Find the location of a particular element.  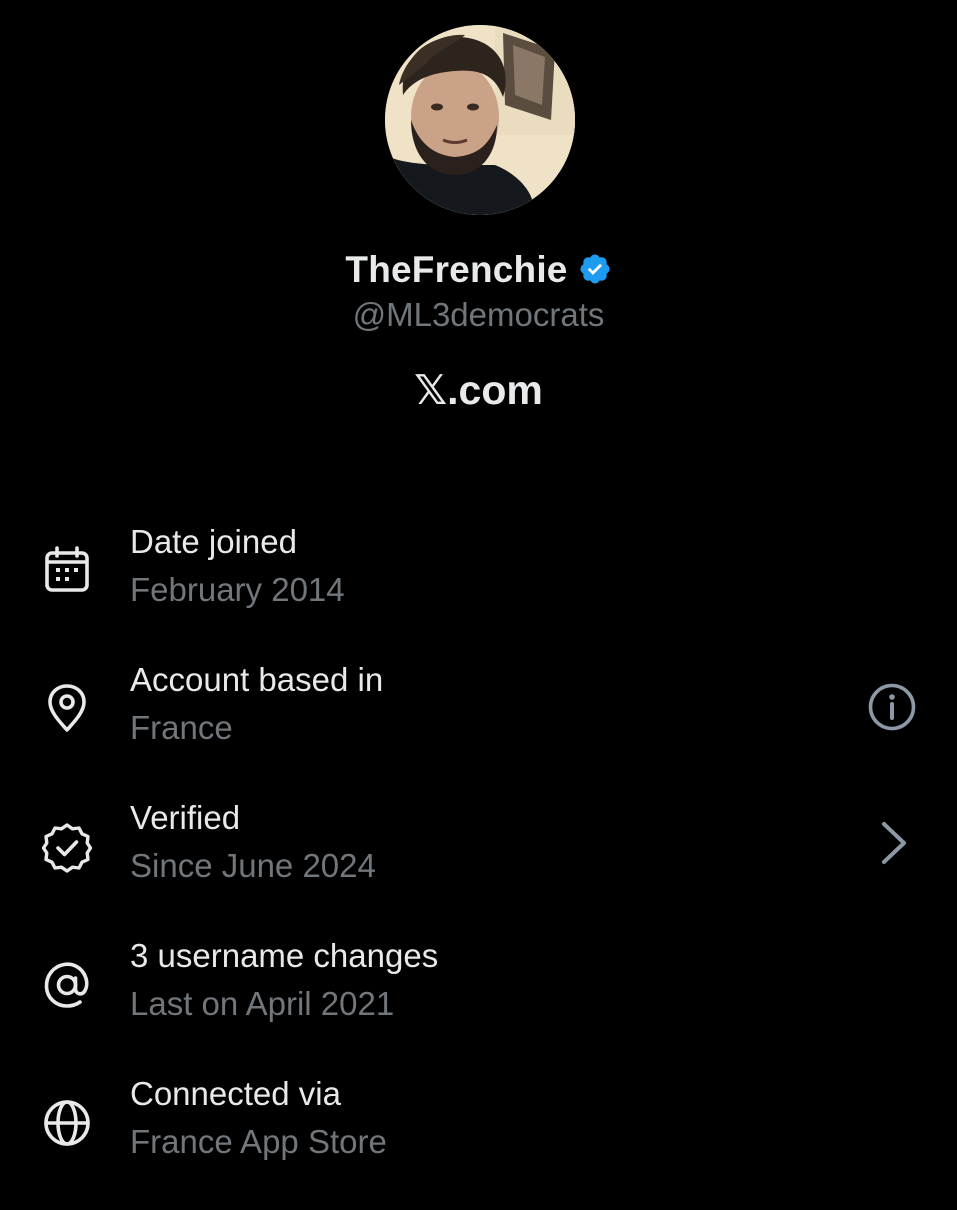

chevron-right-icon is located at coordinates (894, 843).